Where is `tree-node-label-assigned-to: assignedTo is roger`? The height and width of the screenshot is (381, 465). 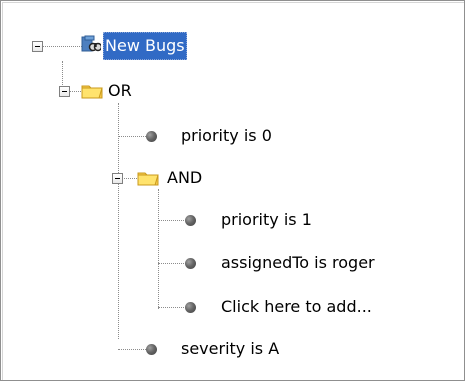 tree-node-label-assigned-to: assignedTo is roger is located at coordinates (298, 263).